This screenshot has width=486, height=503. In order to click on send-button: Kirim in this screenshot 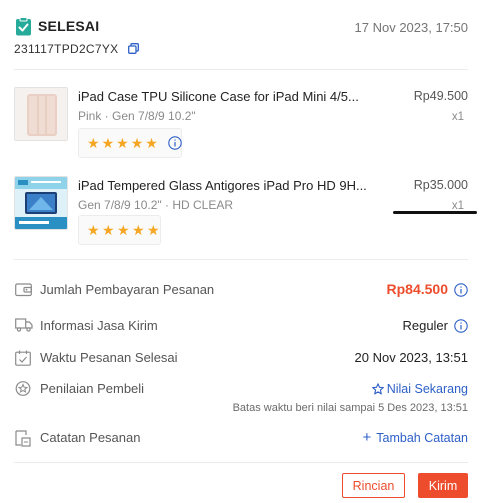, I will do `click(443, 485)`.